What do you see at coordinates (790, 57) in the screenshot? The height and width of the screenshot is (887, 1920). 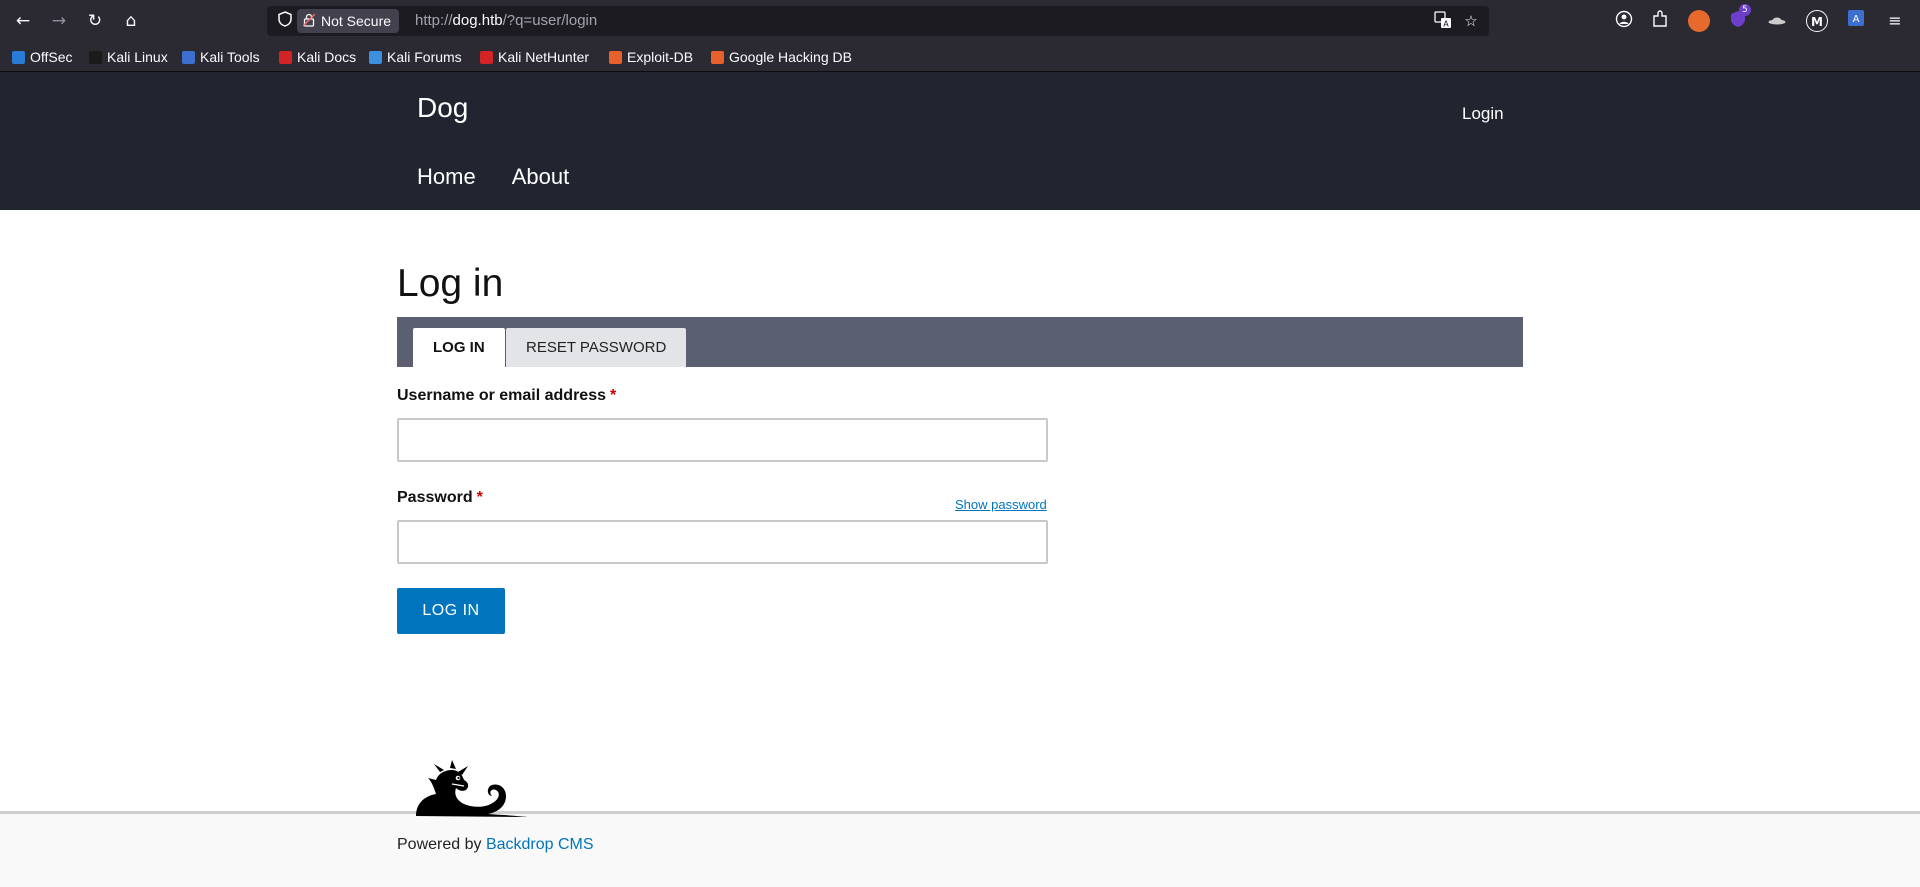 I see `bookmark-label: Google Hacking DB` at bounding box center [790, 57].